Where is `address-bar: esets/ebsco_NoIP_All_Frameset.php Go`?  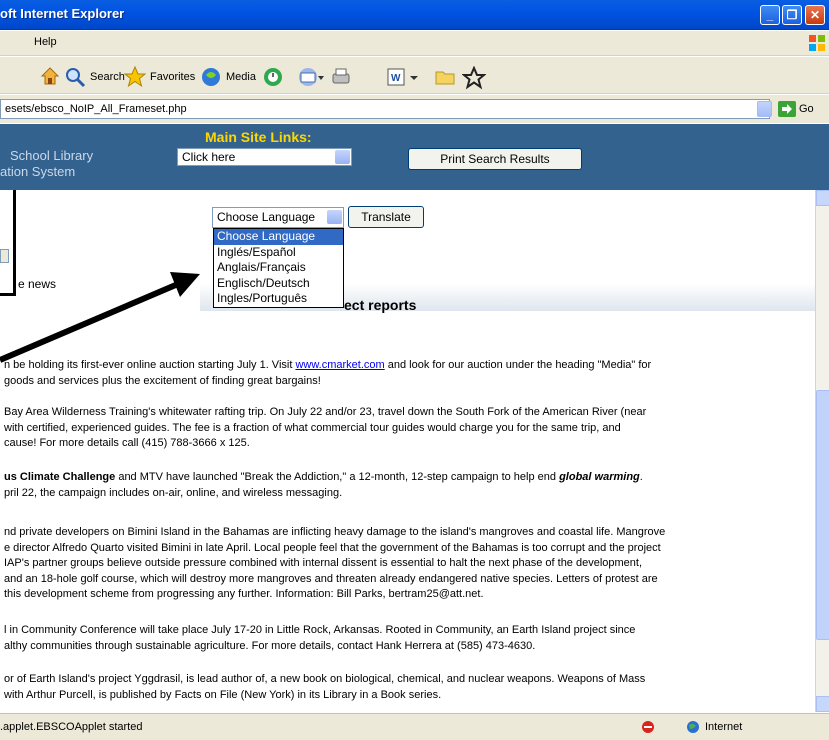 address-bar: esets/ebsco_NoIP_All_Frameset.php Go is located at coordinates (414, 109).